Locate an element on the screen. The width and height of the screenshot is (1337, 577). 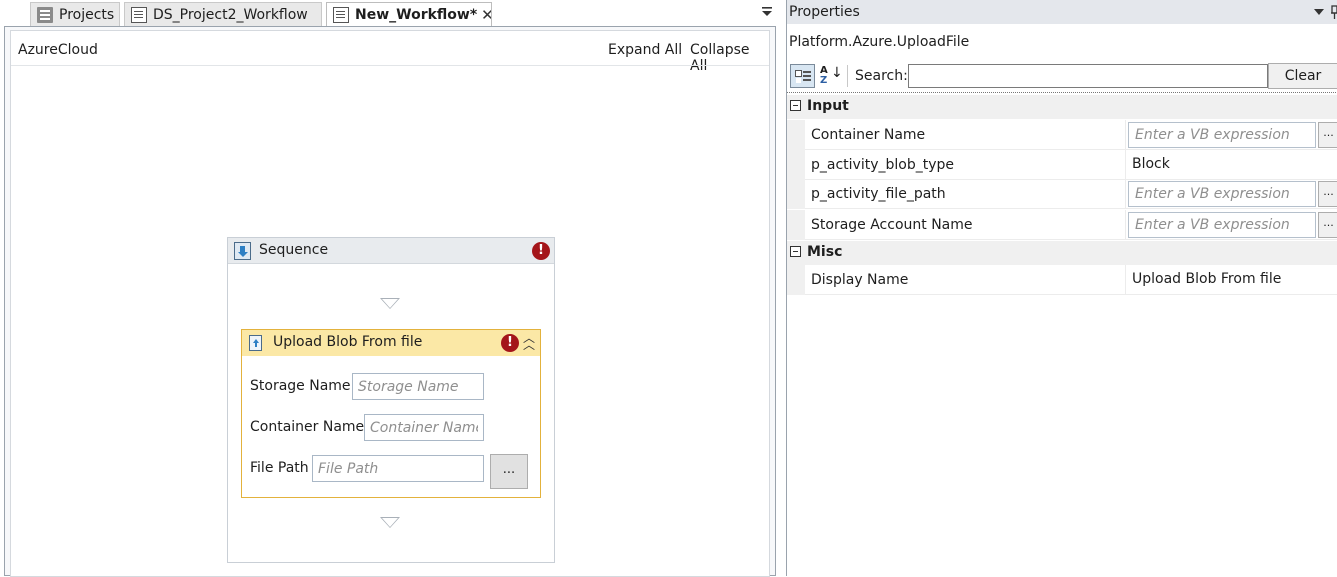
toolbar-separator is located at coordinates (847, 76).